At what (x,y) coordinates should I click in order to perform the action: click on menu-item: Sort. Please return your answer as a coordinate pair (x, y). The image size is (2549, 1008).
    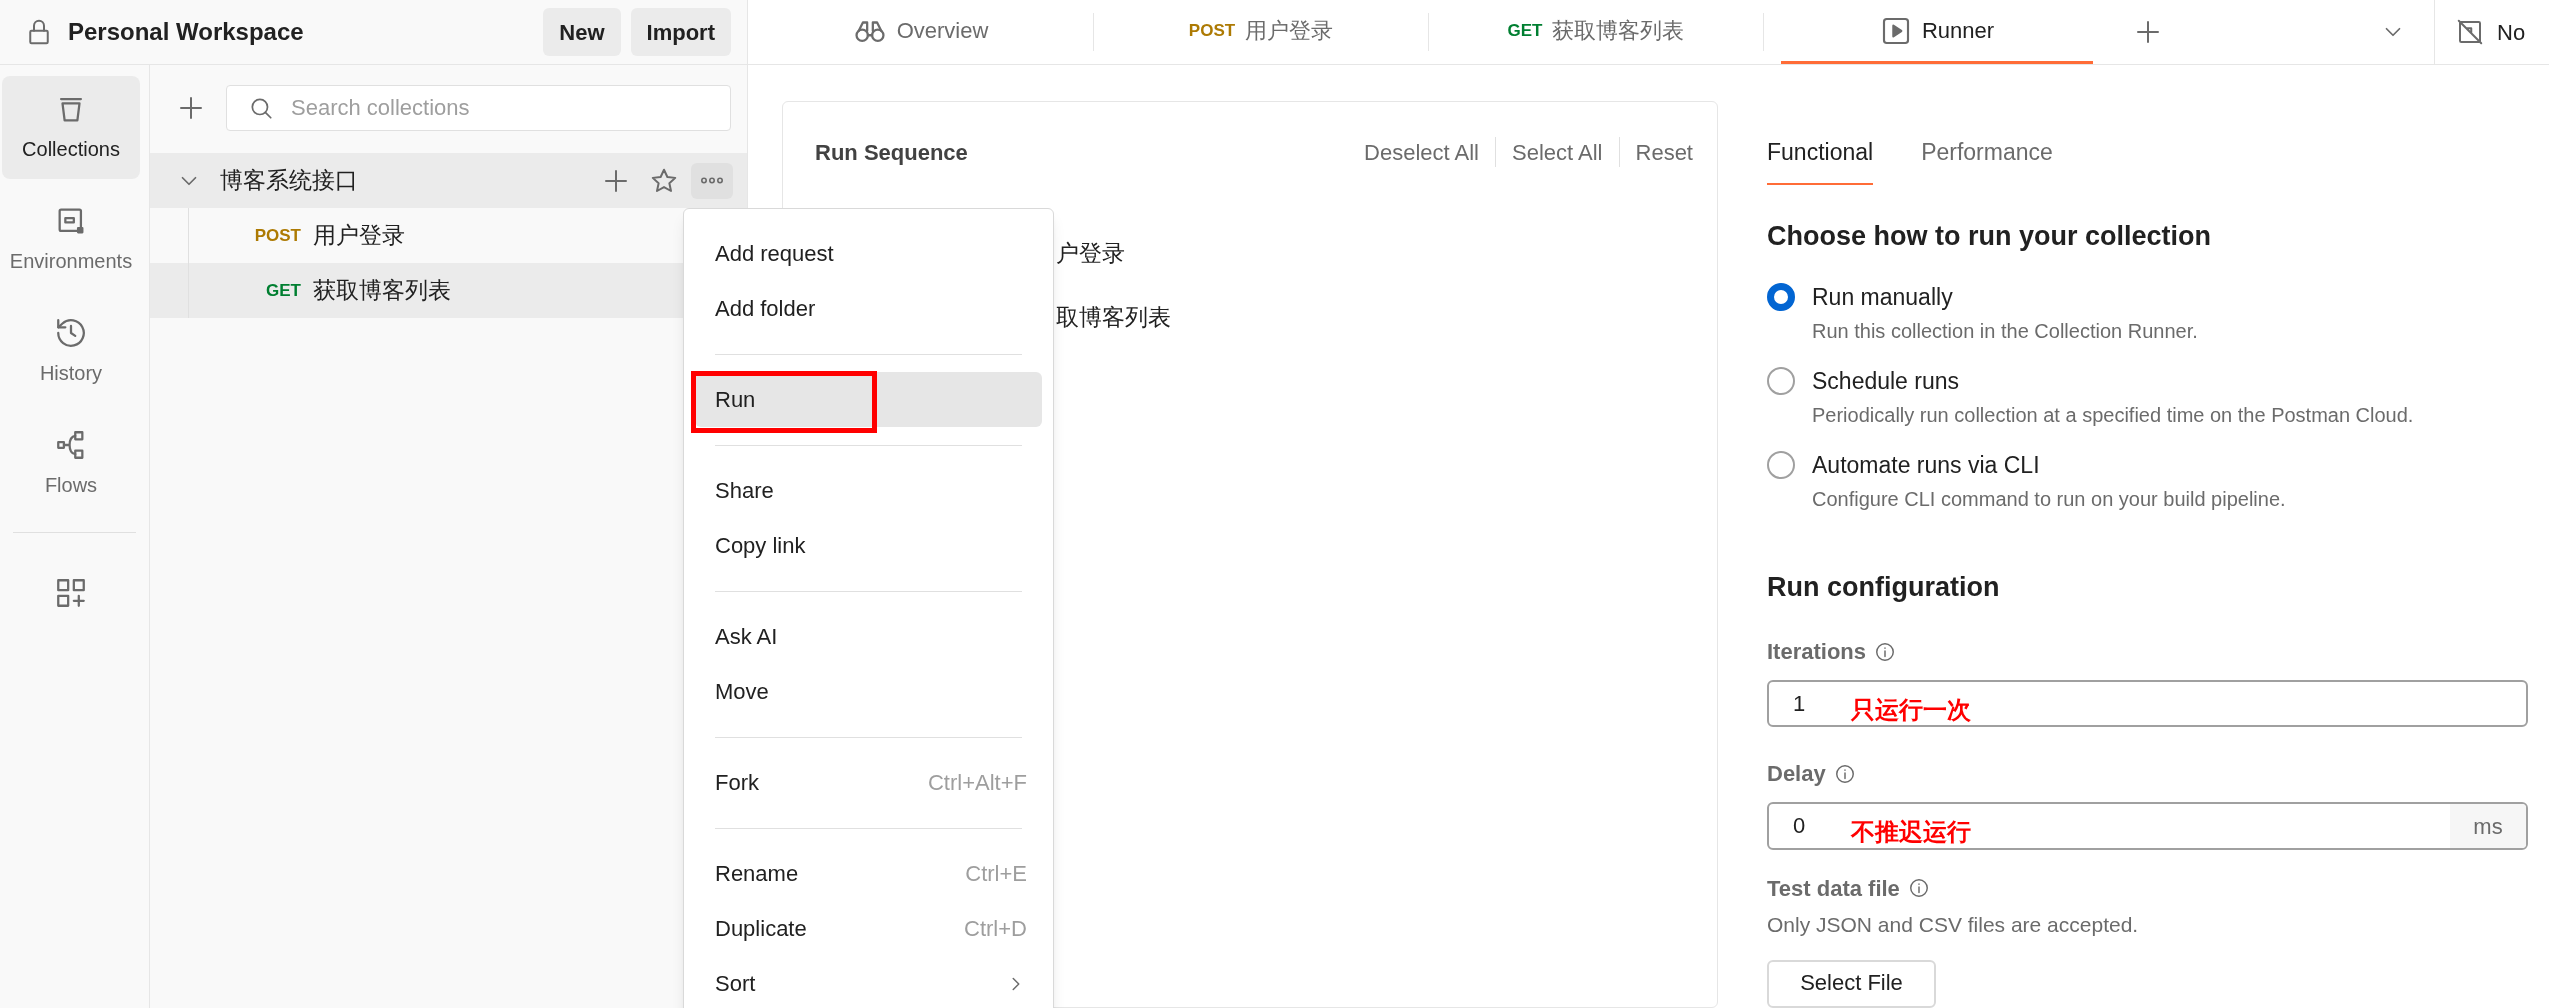
    Looking at the image, I should click on (868, 982).